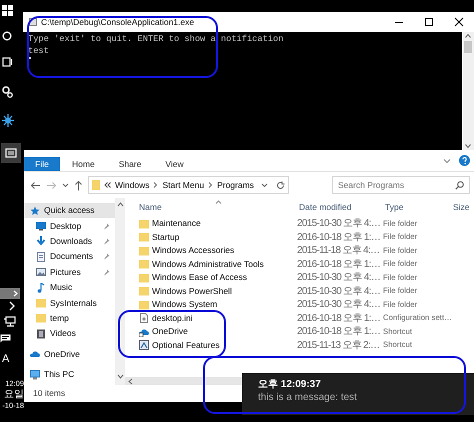  What do you see at coordinates (69, 257) in the screenshot?
I see `nav-item: Documents` at bounding box center [69, 257].